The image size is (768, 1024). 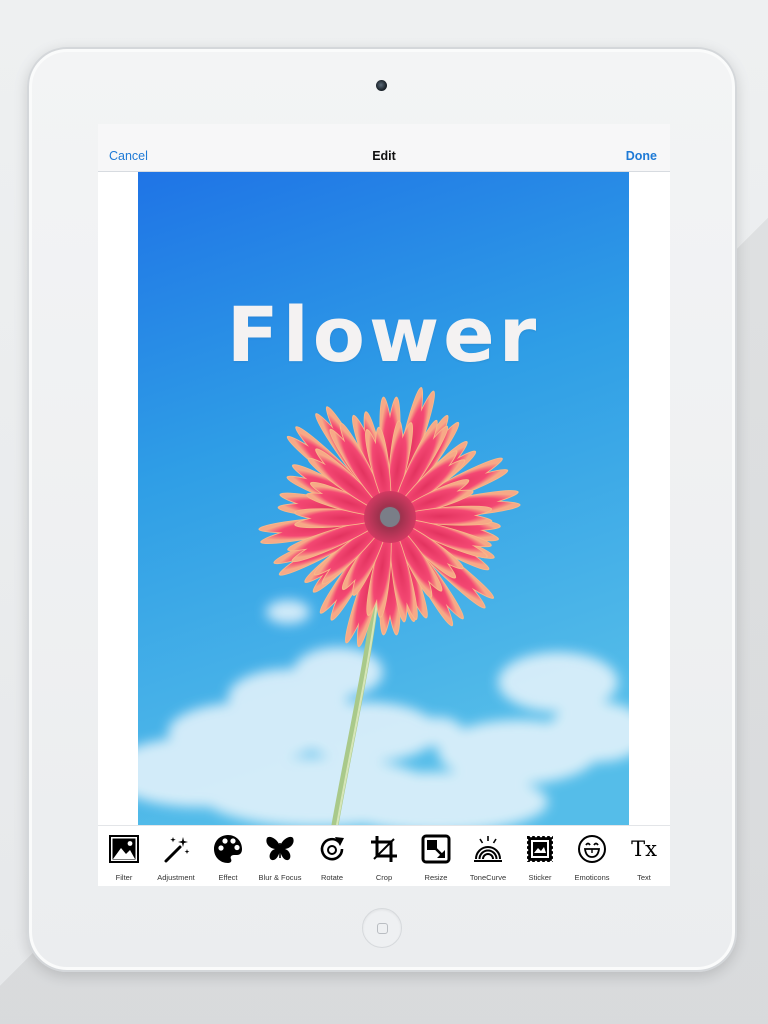 I want to click on tone-curve-icon, so click(x=488, y=849).